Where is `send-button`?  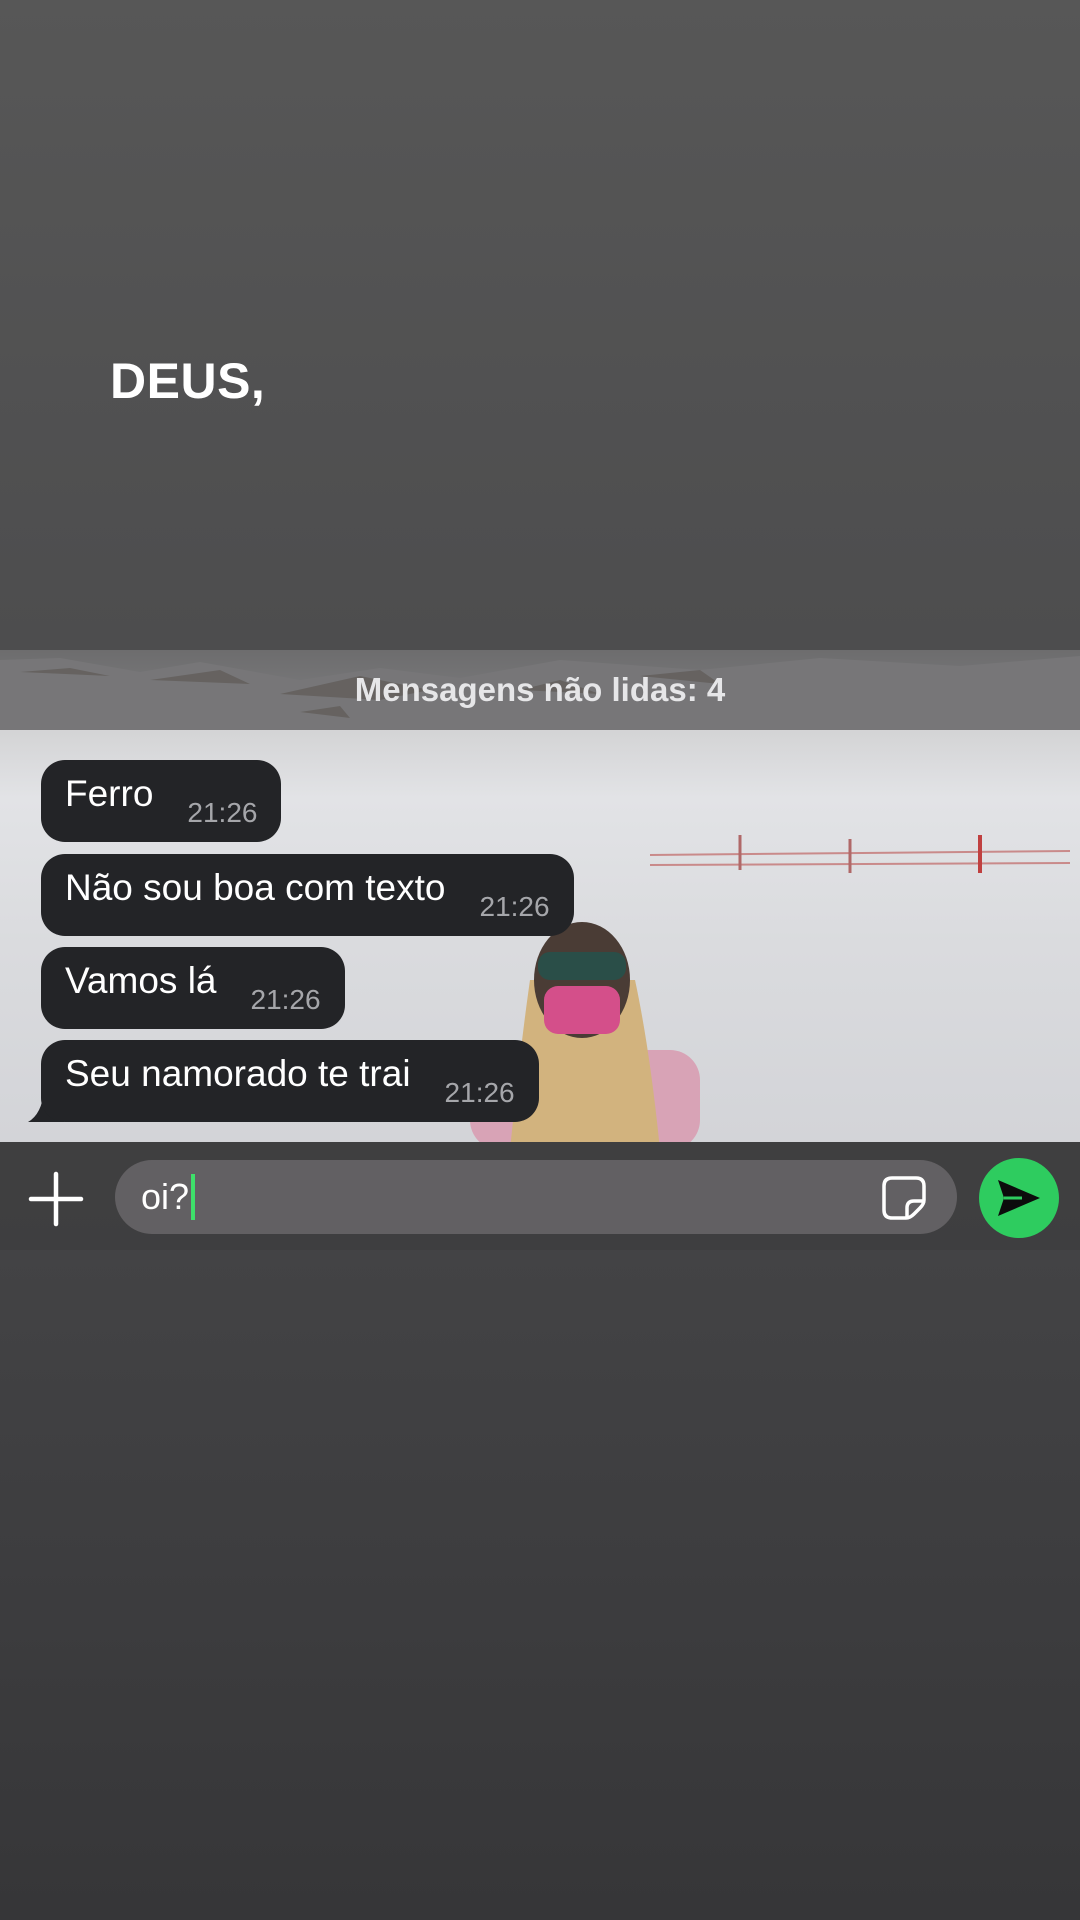 send-button is located at coordinates (1019, 1198).